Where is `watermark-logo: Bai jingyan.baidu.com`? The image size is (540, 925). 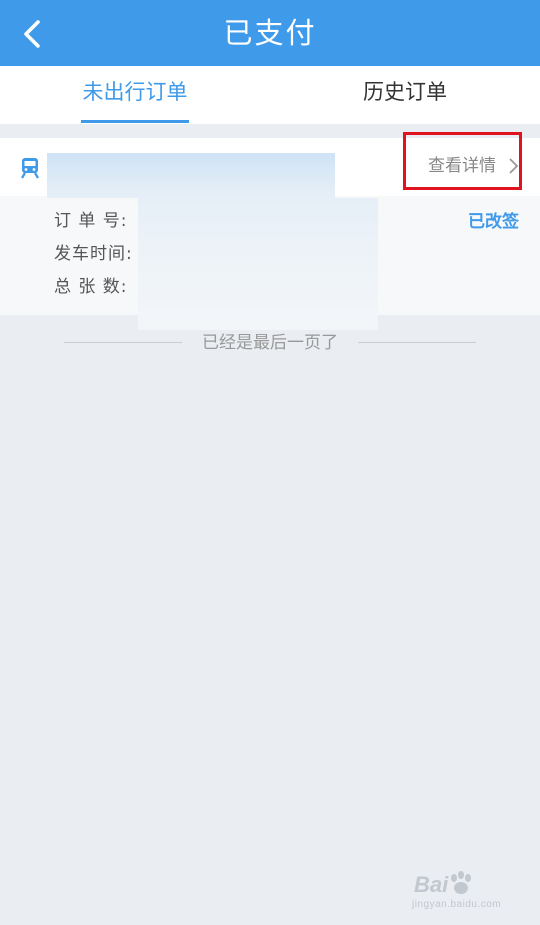 watermark-logo: Bai jingyan.baidu.com is located at coordinates (465, 891).